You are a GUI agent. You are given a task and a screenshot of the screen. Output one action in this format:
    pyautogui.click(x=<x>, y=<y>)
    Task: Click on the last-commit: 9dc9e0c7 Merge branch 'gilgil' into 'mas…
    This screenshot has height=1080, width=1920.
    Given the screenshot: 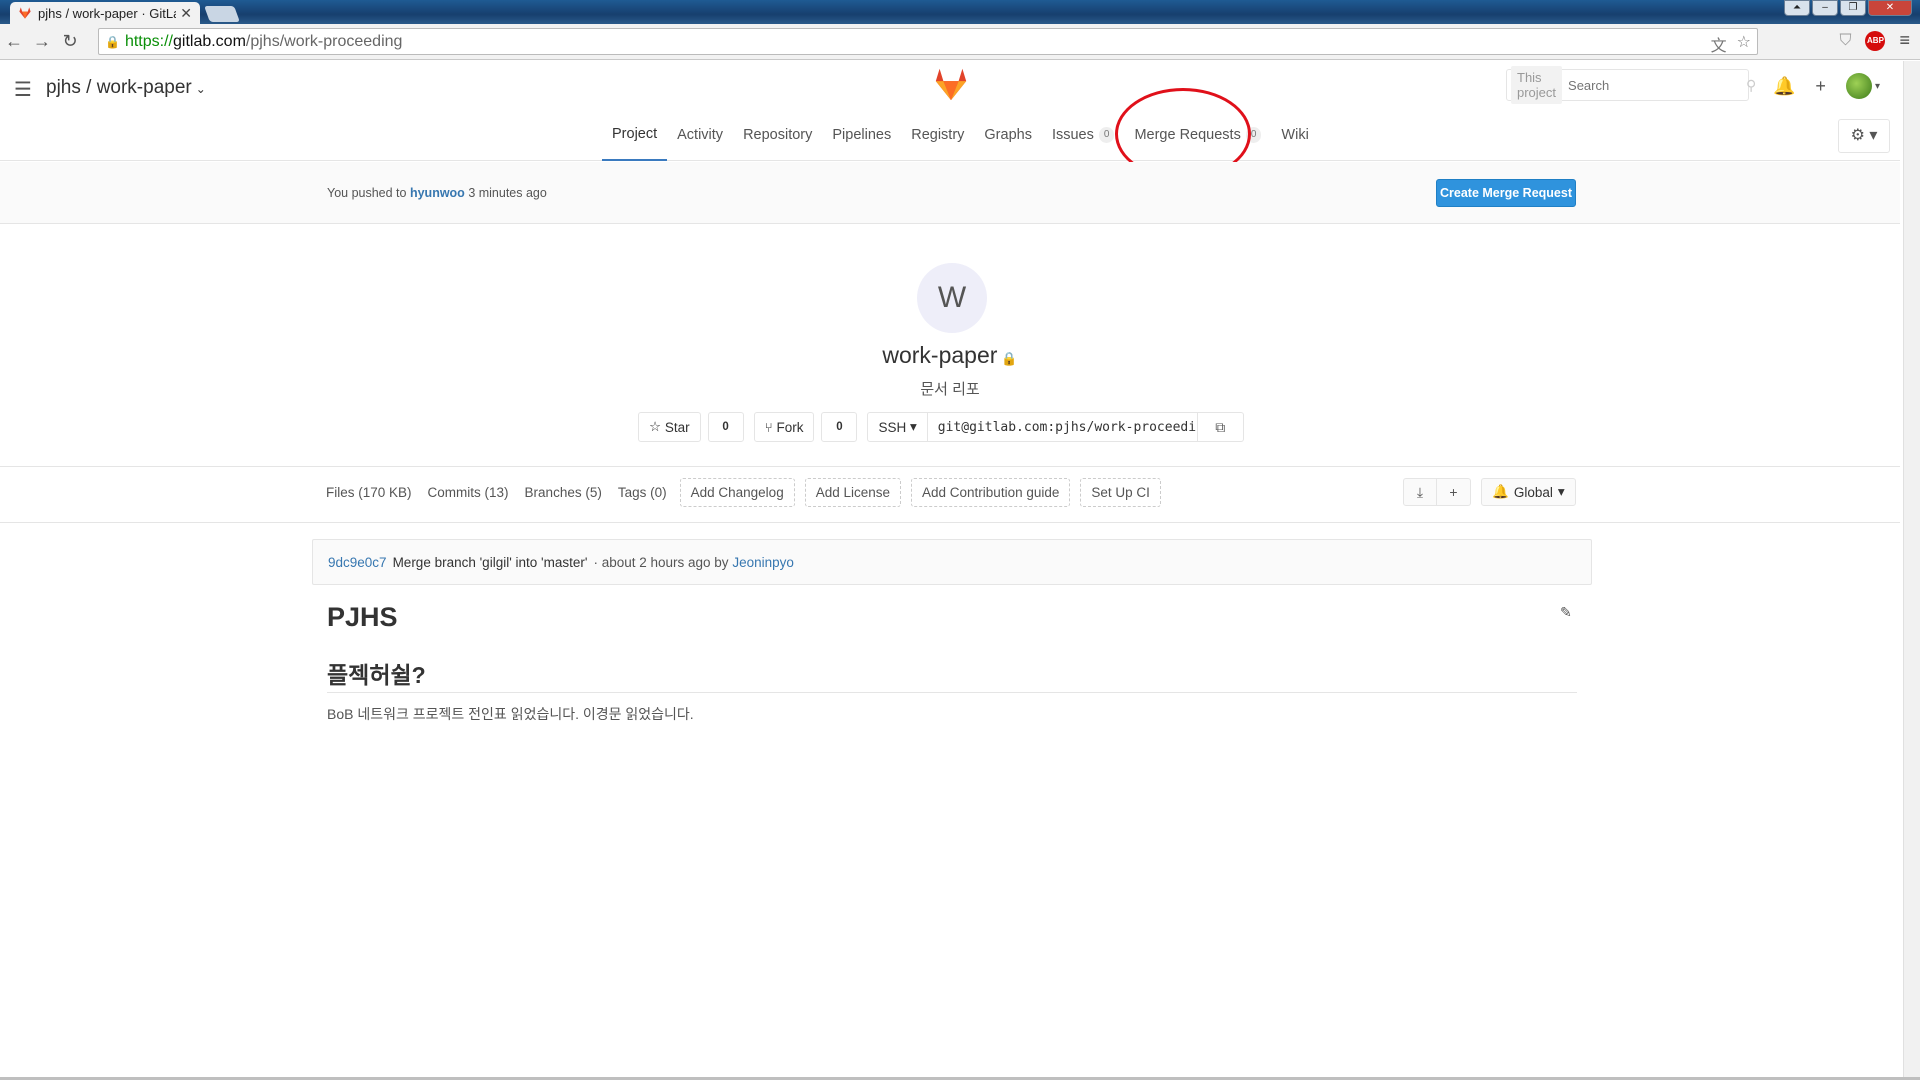 What is the action you would take?
    pyautogui.click(x=952, y=562)
    